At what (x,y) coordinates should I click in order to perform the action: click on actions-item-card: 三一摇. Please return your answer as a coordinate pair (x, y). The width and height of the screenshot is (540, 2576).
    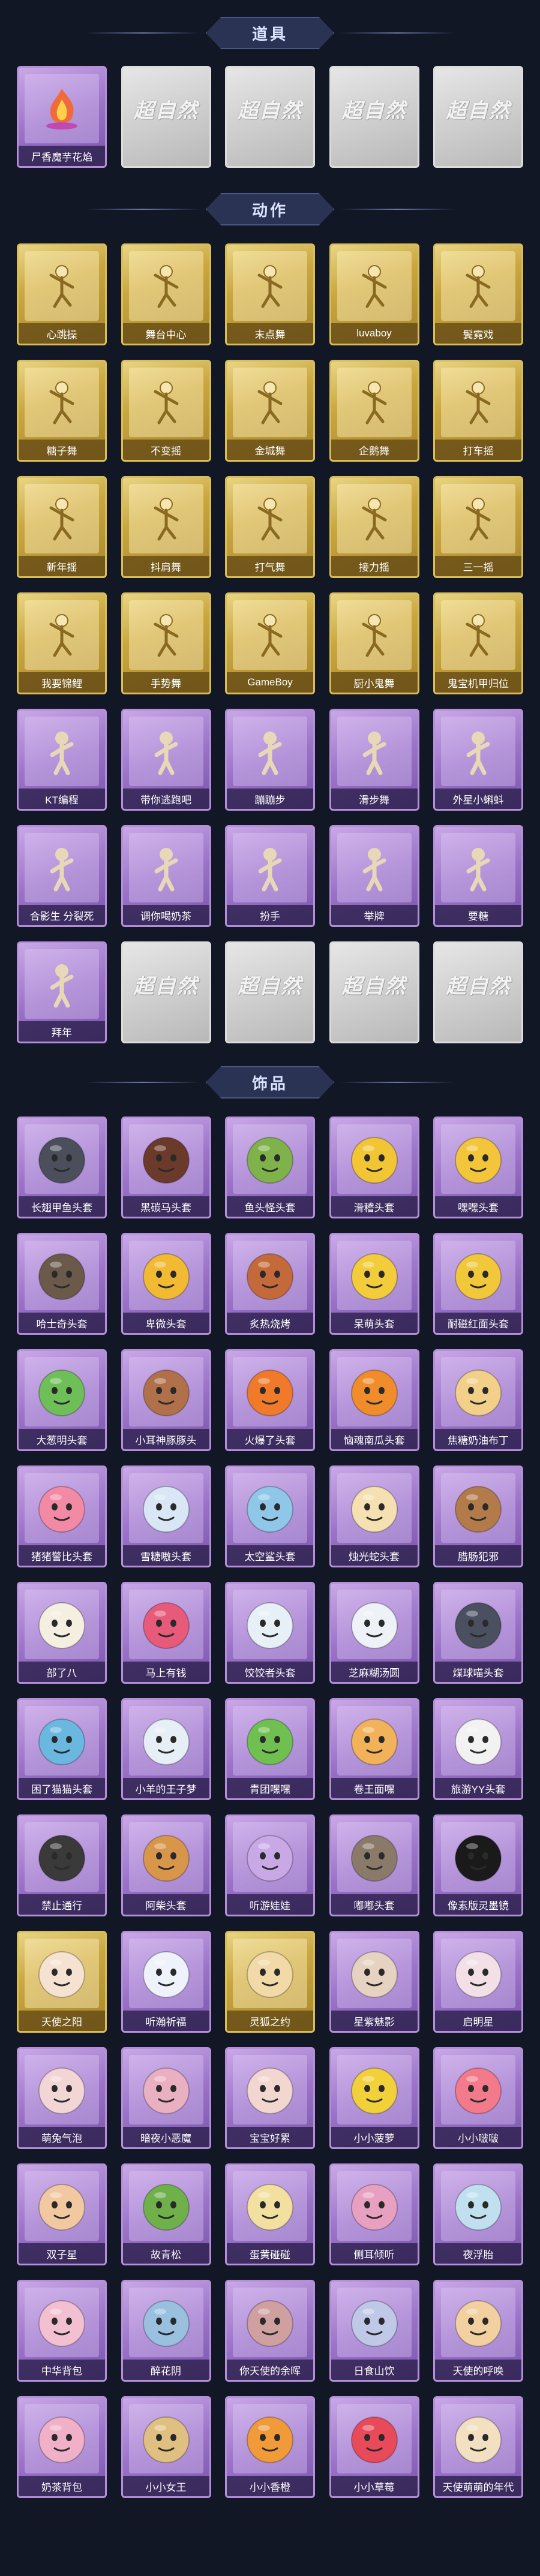
    Looking at the image, I should click on (478, 527).